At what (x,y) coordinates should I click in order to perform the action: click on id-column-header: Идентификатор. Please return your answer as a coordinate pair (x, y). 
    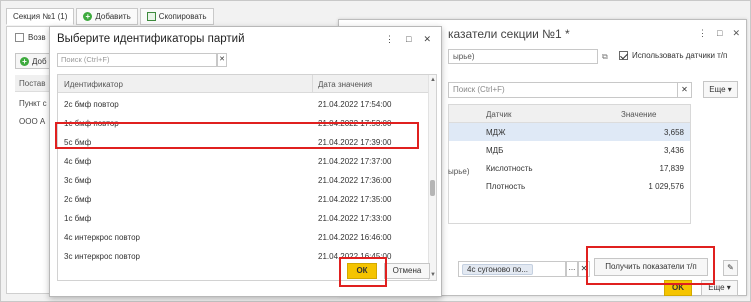
    Looking at the image, I should click on (93, 84).